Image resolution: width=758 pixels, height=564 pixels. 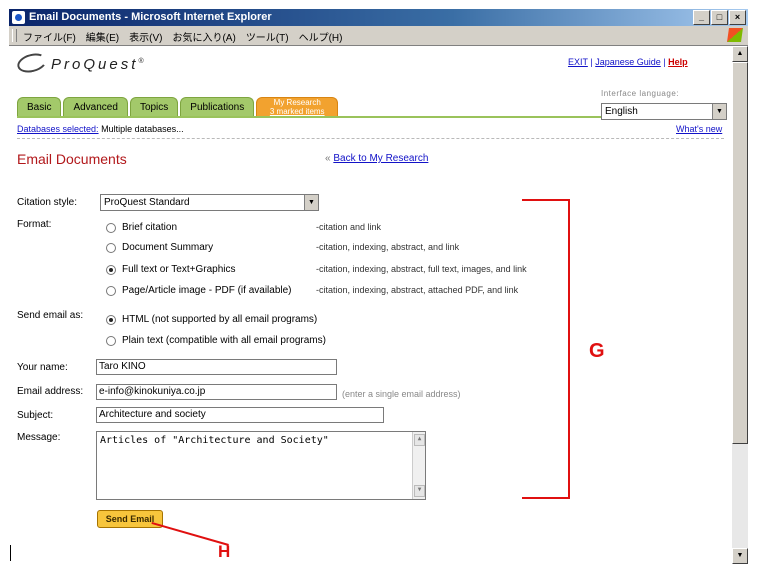 What do you see at coordinates (597, 351) in the screenshot?
I see `annotation-label-g: G` at bounding box center [597, 351].